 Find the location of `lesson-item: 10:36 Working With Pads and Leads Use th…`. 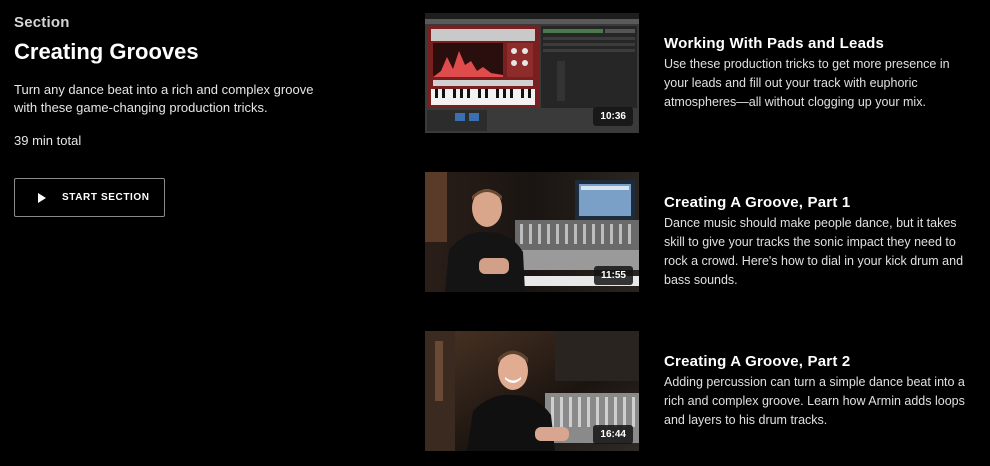

lesson-item: 10:36 Working With Pads and Leads Use th… is located at coordinates (705, 74).